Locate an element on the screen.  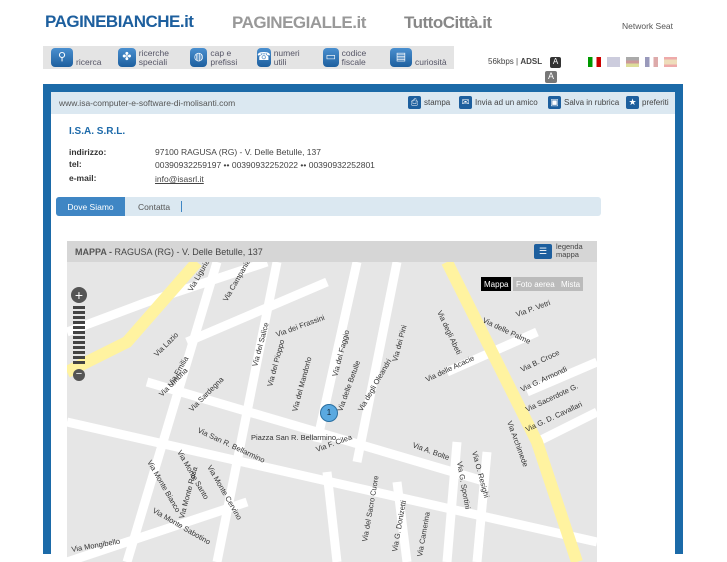
tab-divider is located at coordinates (181, 206).